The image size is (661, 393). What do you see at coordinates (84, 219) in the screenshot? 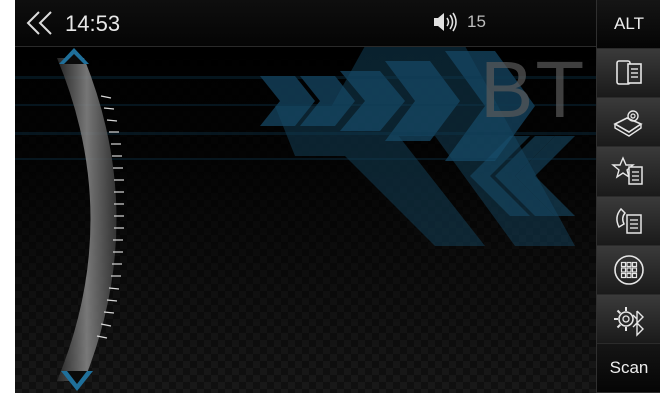
I see `volume-slider` at bounding box center [84, 219].